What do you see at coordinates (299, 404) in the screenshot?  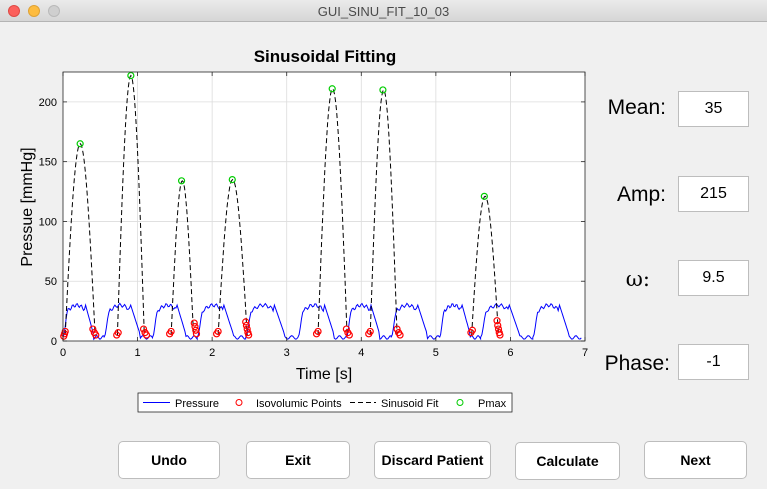 I see `legend-isovolumic-label: Isovolumic Points` at bounding box center [299, 404].